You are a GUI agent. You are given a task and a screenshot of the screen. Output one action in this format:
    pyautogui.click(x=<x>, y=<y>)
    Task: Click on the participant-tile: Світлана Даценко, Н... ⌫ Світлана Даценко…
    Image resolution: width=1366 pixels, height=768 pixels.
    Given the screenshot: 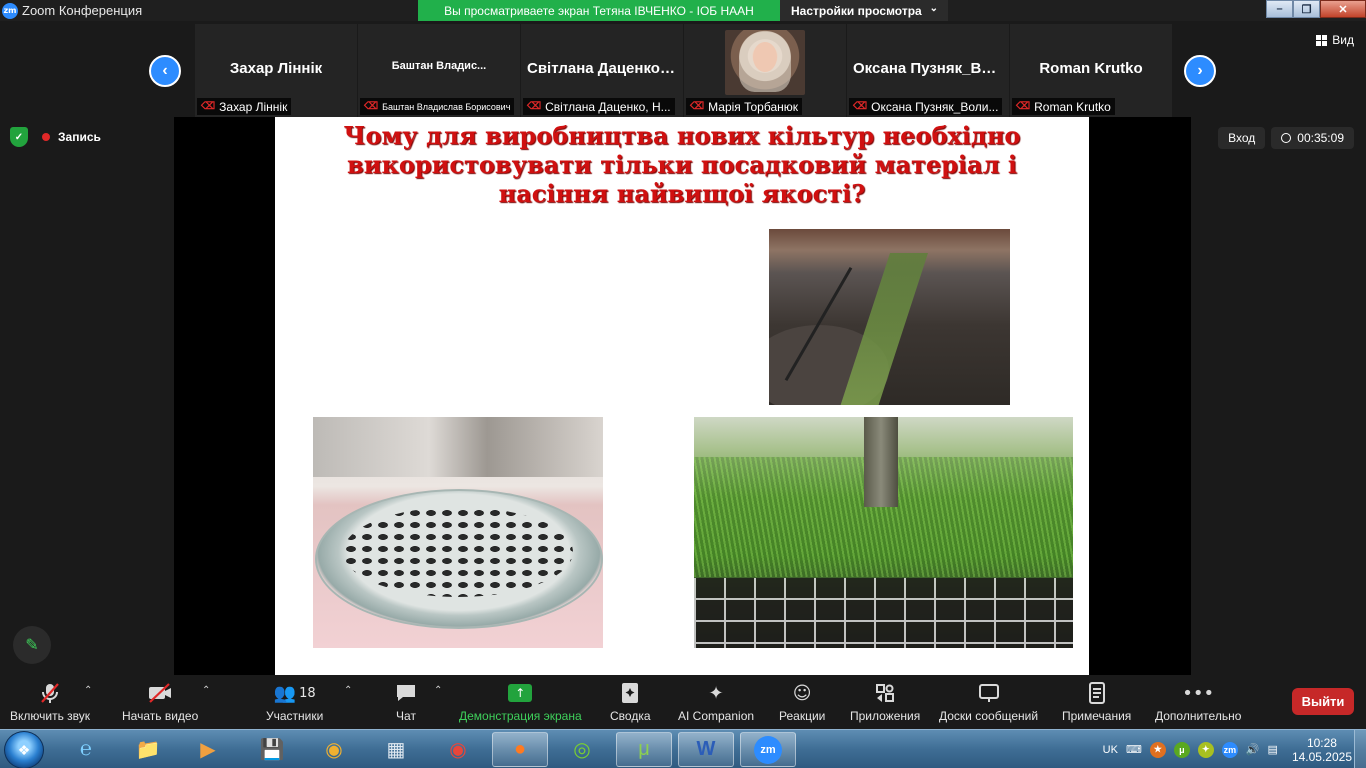 What is the action you would take?
    pyautogui.click(x=602, y=70)
    